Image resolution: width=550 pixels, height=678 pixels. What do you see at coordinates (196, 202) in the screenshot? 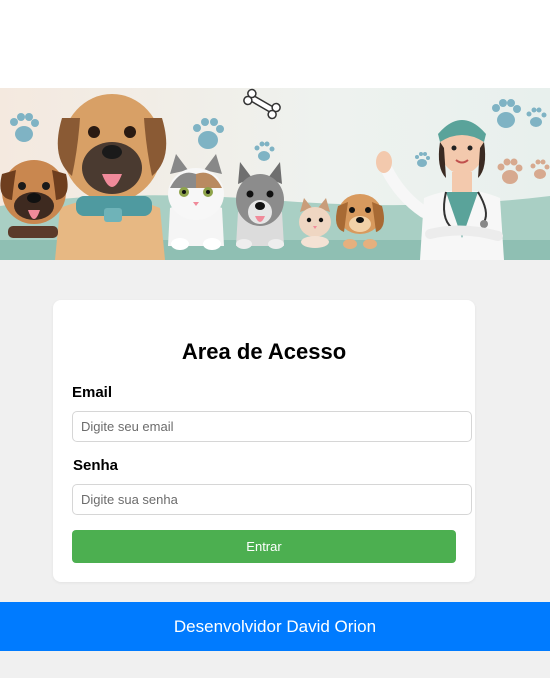
I see `cat-icon` at bounding box center [196, 202].